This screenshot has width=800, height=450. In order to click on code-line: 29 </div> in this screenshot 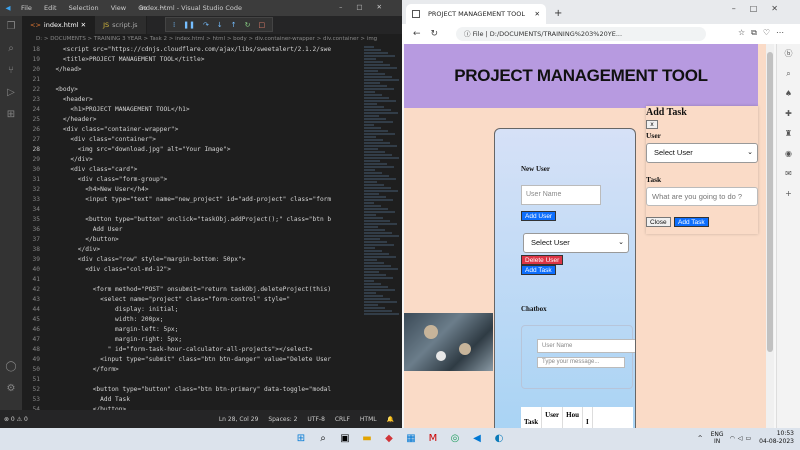, I will do `click(192, 160)`.